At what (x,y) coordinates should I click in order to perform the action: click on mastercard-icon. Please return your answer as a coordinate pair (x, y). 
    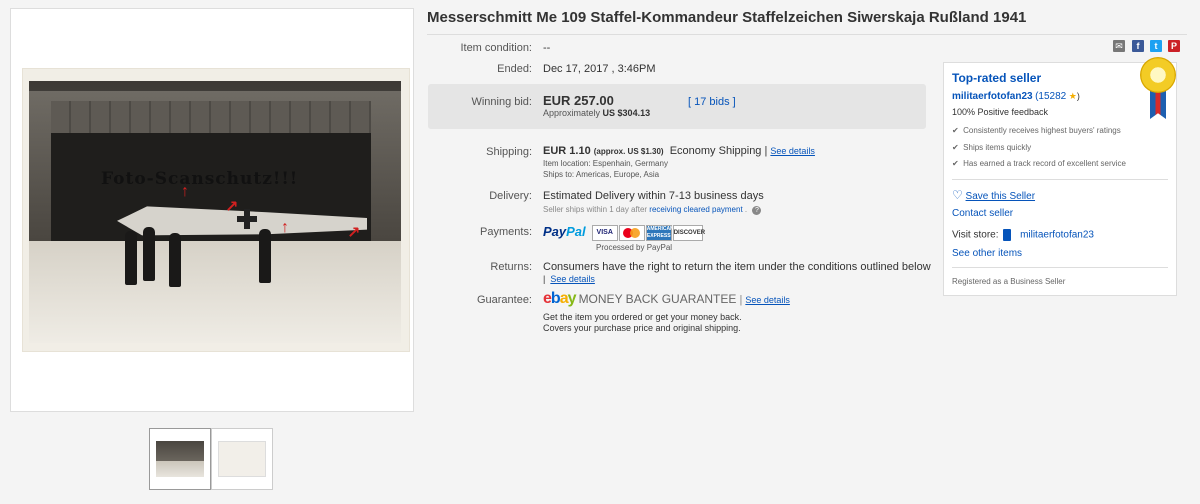
    Looking at the image, I should click on (631, 233).